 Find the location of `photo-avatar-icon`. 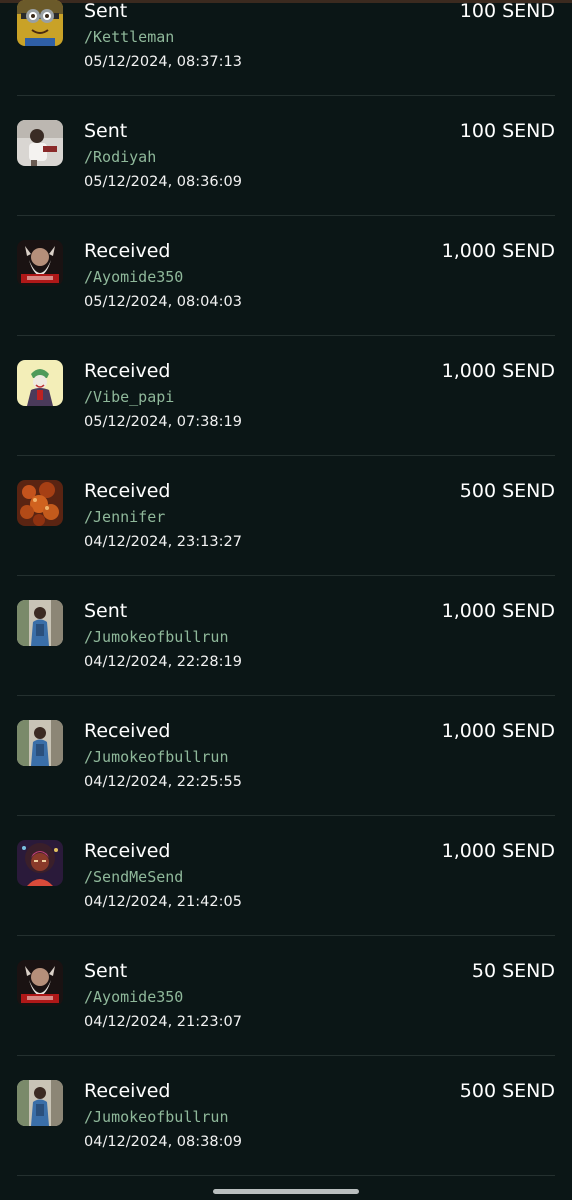

photo-avatar-icon is located at coordinates (40, 143).